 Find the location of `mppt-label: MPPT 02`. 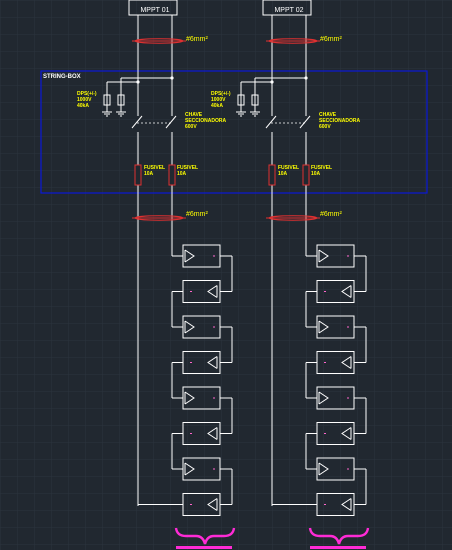

mppt-label: MPPT 02 is located at coordinates (288, 10).